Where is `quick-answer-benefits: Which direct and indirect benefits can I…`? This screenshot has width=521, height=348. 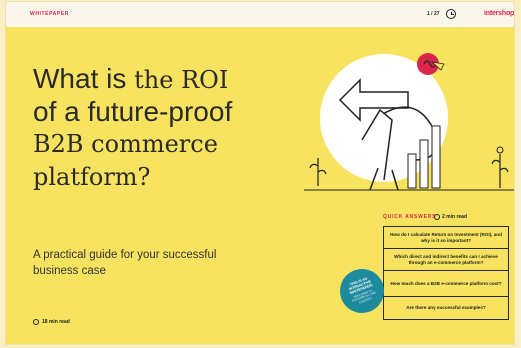
quick-answer-benefits: Which direct and indirect benefits can I… is located at coordinates (446, 260).